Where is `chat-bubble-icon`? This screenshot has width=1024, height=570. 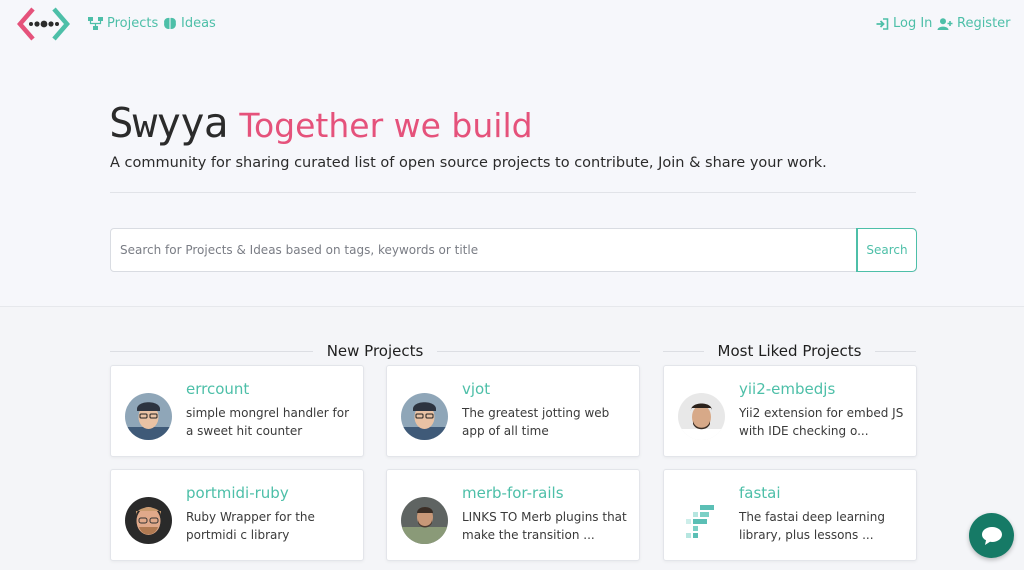 chat-bubble-icon is located at coordinates (991, 535).